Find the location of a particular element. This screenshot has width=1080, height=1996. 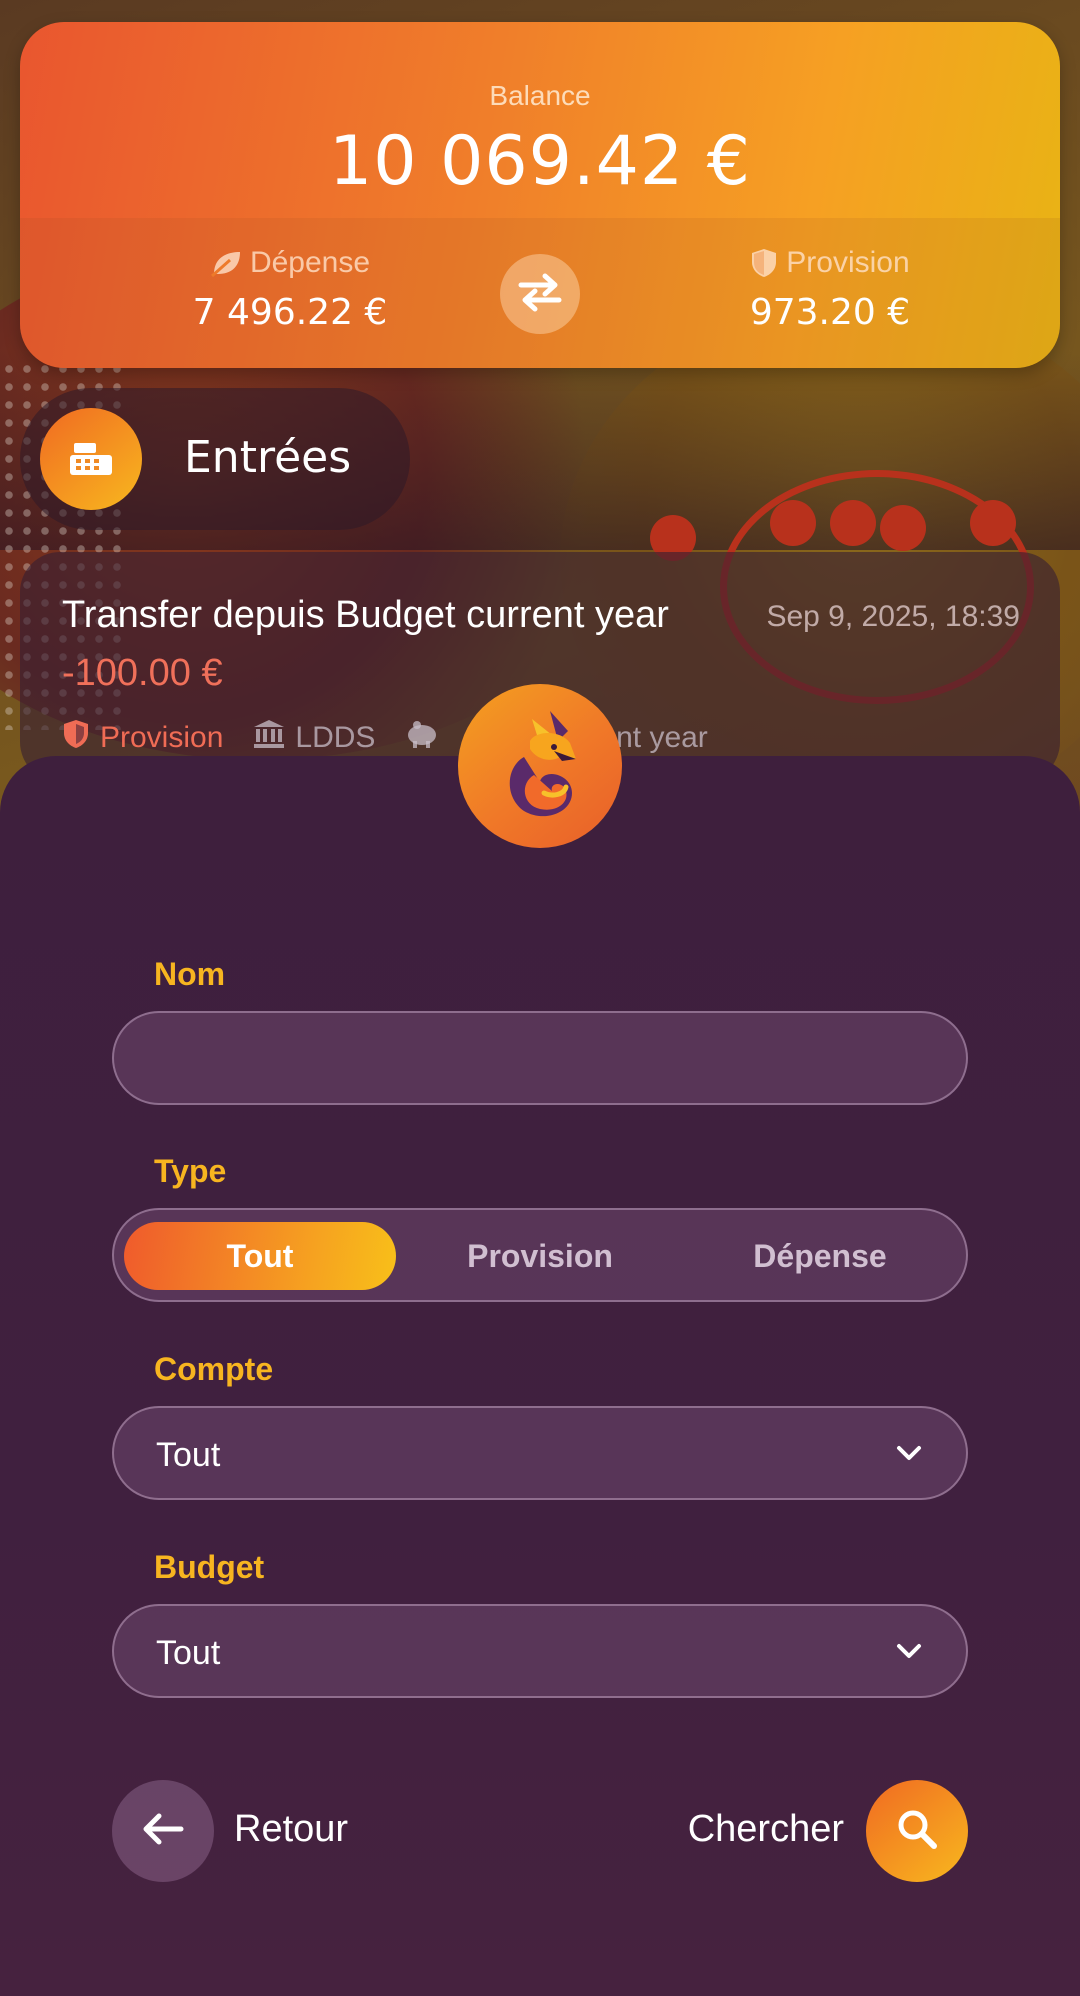

tag-account: LDDS is located at coordinates (314, 738).